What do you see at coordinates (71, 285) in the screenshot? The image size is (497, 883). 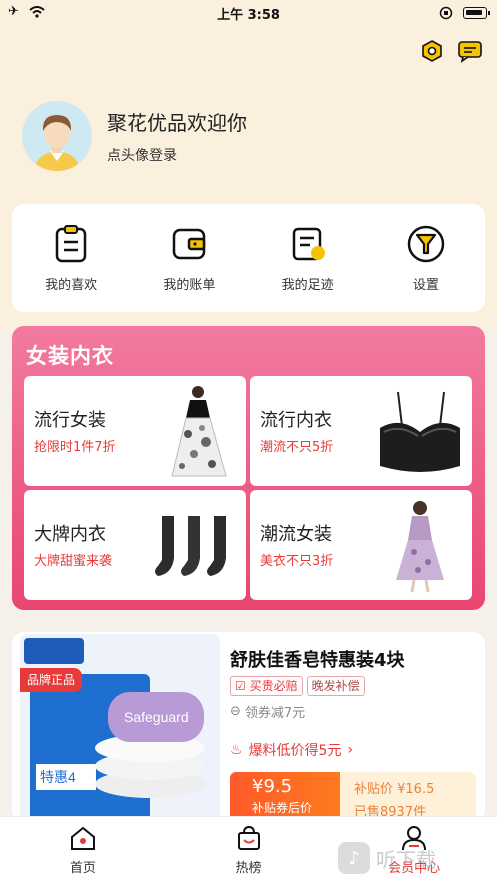 I see `shortcut-label: 我的喜欢` at bounding box center [71, 285].